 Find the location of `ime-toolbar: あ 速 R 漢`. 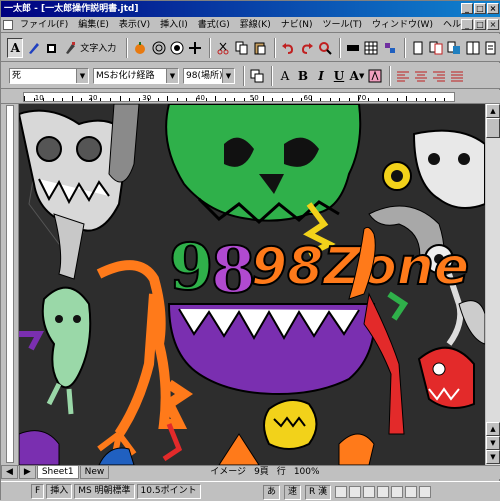

ime-toolbar: あ 速 R 漢 is located at coordinates (347, 492).